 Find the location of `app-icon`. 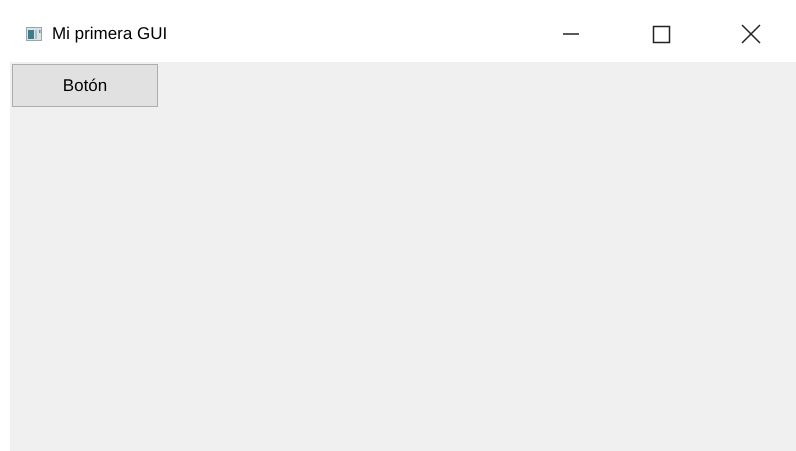

app-icon is located at coordinates (34, 33).